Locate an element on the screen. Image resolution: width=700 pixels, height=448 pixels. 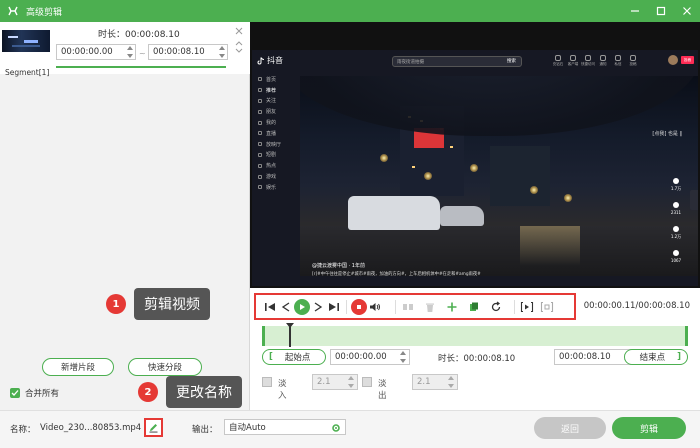
player-top-icons: 充钻石 客户端 快捷访问 通知 私信 投稿 is located at coordinates (597, 62).